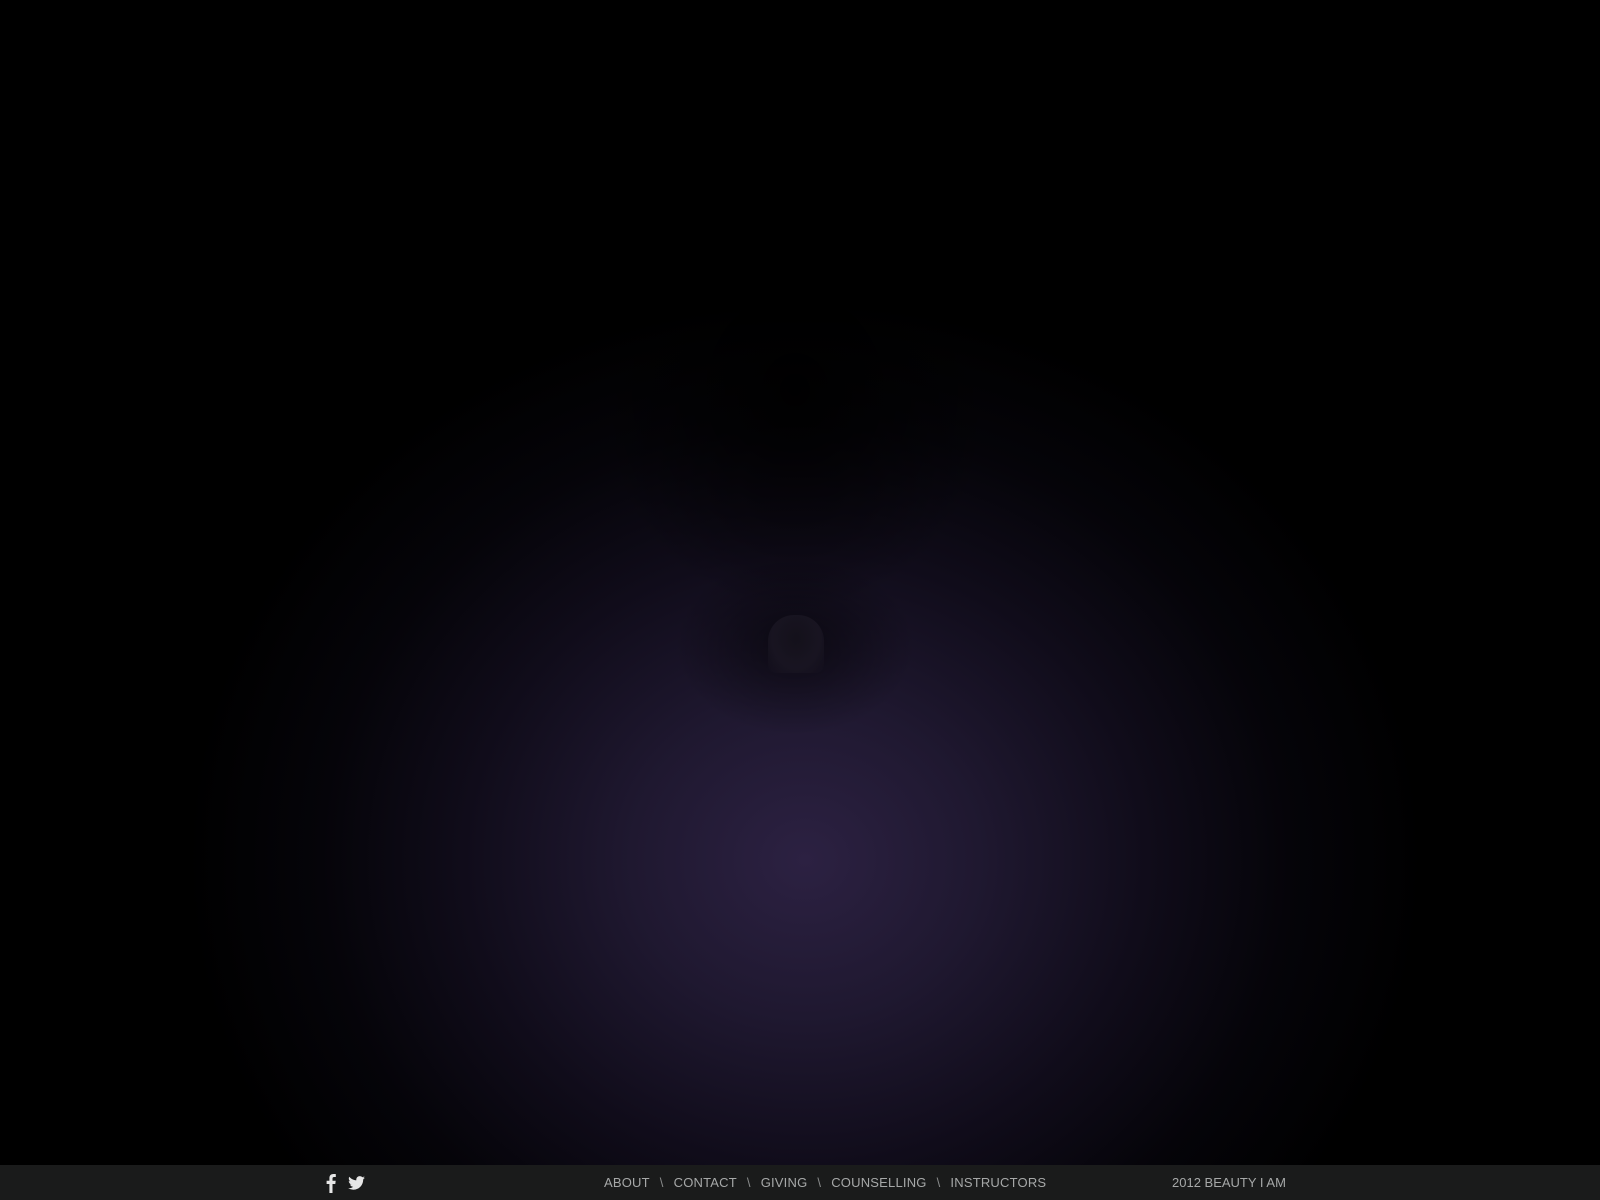 The width and height of the screenshot is (1600, 1200). I want to click on nav-link-contact: CONTACT, so click(705, 1182).